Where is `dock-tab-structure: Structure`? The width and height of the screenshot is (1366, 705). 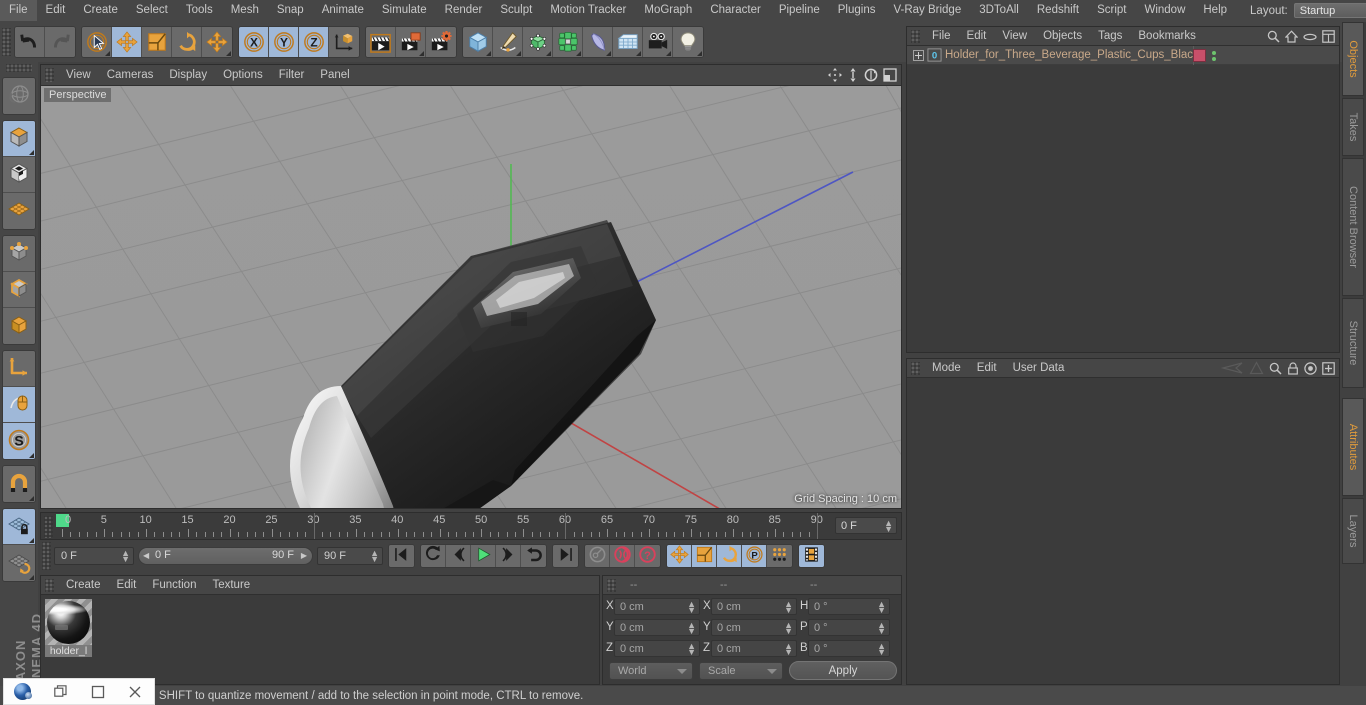 dock-tab-structure: Structure is located at coordinates (1353, 343).